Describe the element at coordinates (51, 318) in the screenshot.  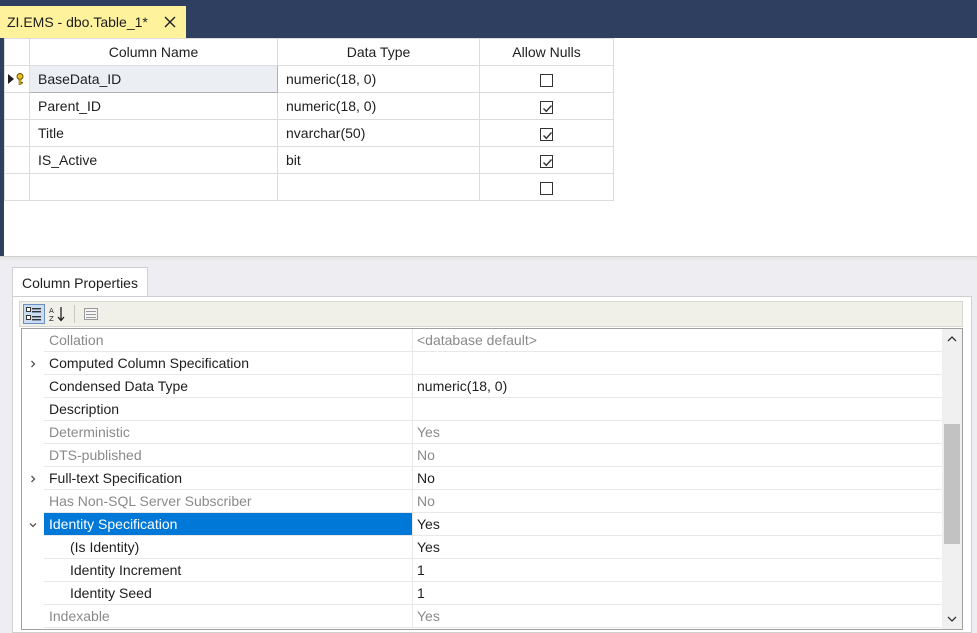
I see `svg-text: Z` at that location.